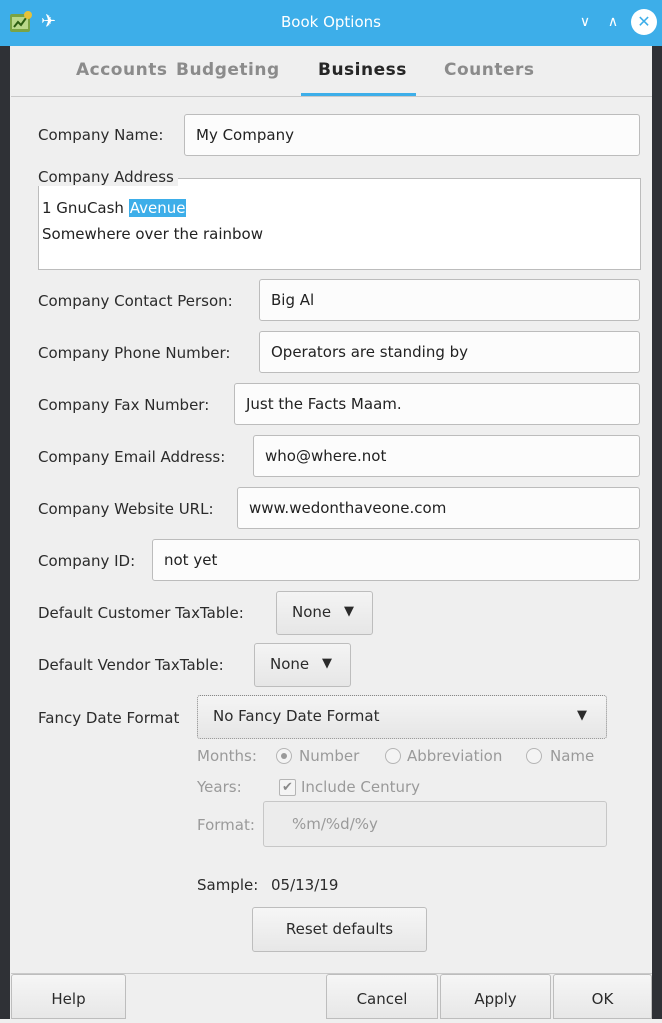 The height and width of the screenshot is (1023, 662). I want to click on reset-defaults-button: Reset defaults, so click(339, 929).